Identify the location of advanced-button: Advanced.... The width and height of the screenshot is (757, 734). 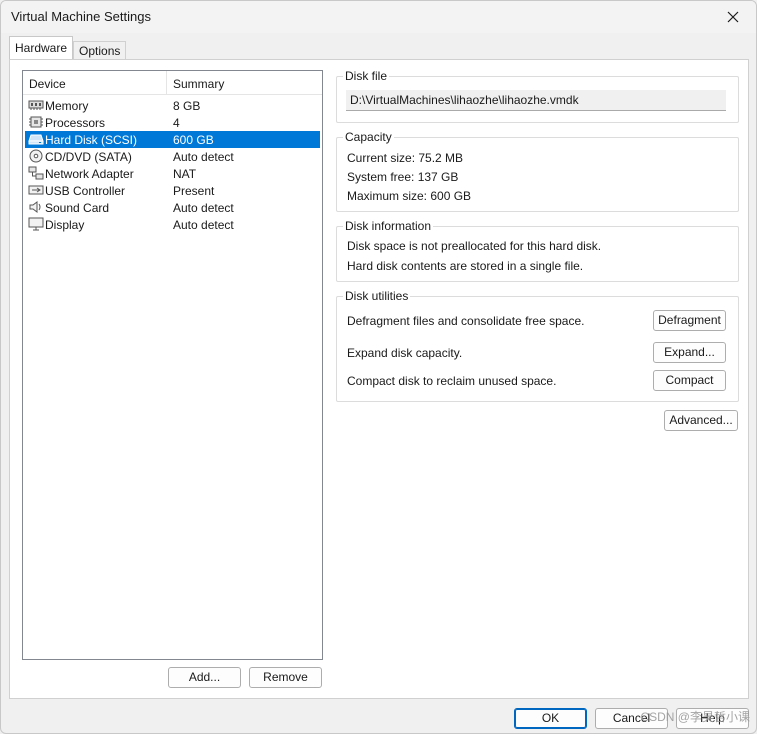
(701, 420).